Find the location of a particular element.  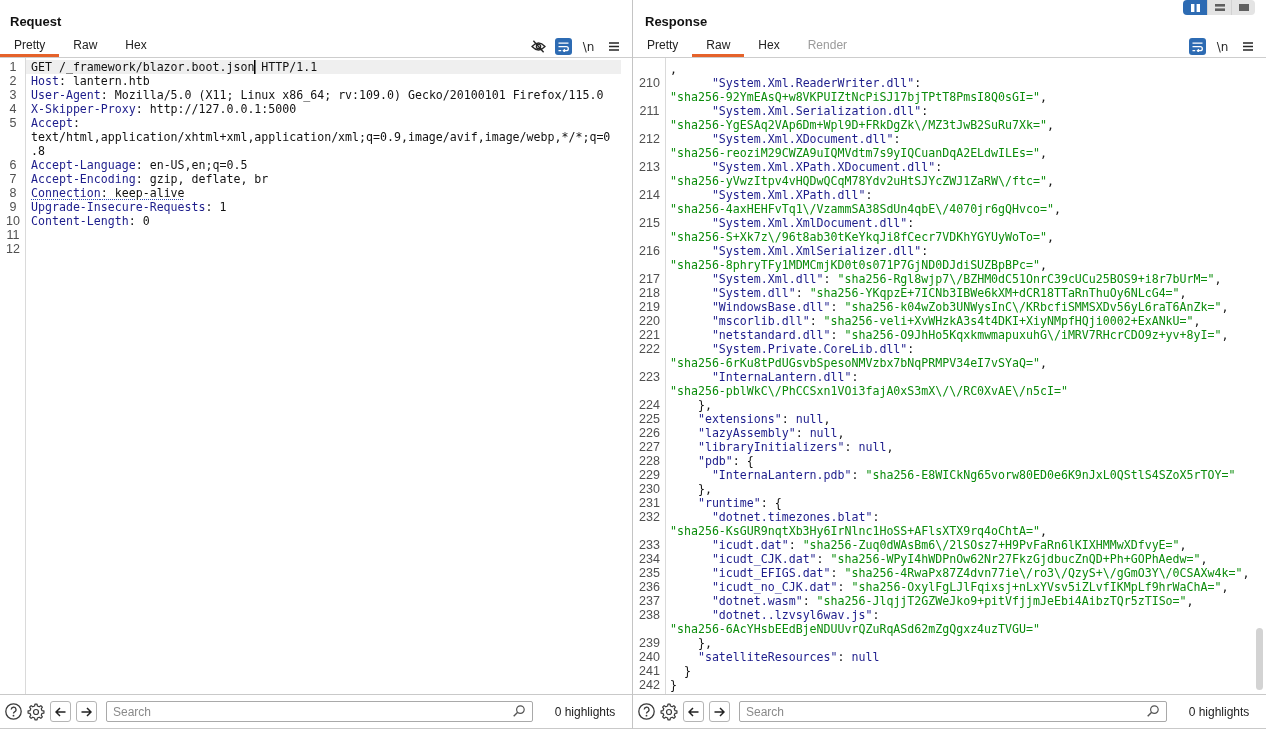

scrollbar-thumb is located at coordinates (1259, 659).